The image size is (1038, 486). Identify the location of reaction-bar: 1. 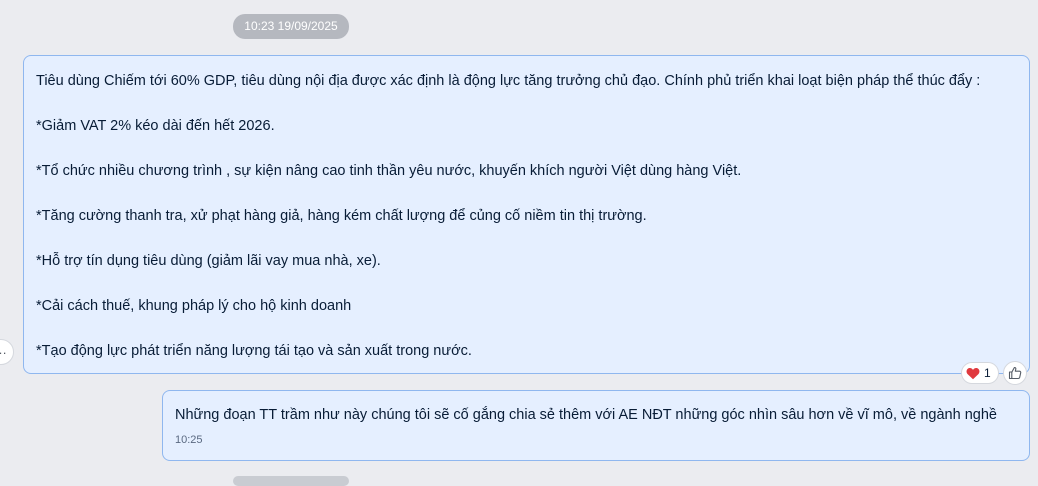
(994, 373).